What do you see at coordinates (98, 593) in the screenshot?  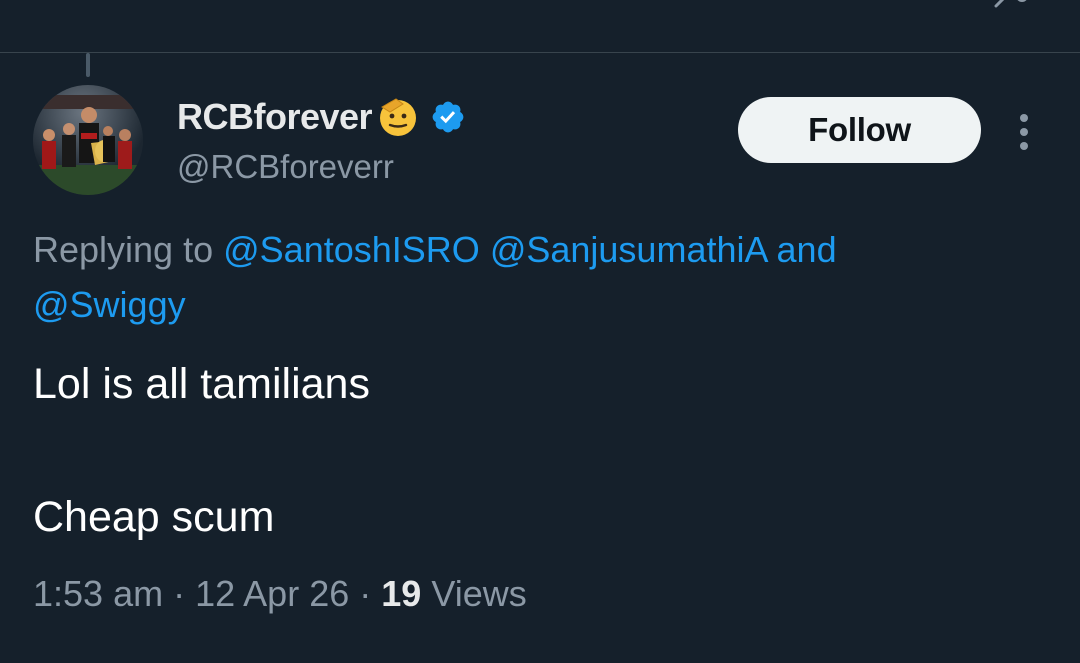 I see `tweet-time: 1:53 am` at bounding box center [98, 593].